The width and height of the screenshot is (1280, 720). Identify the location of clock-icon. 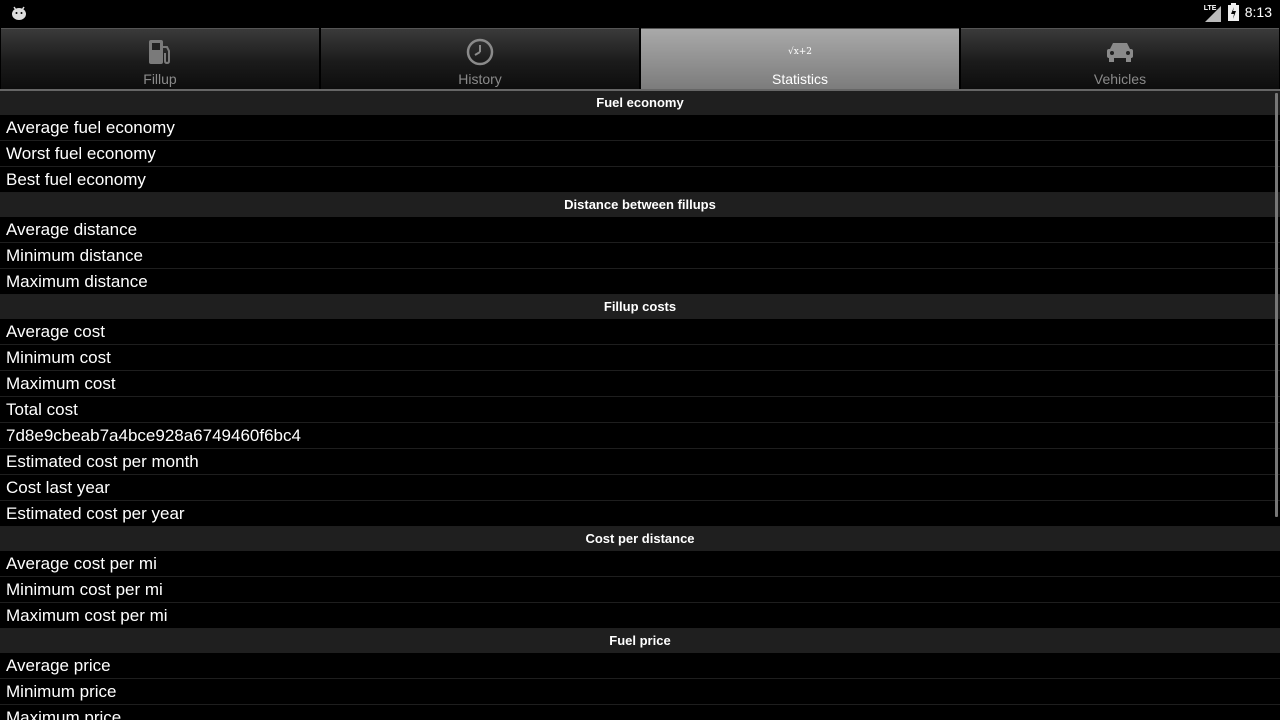
(480, 52).